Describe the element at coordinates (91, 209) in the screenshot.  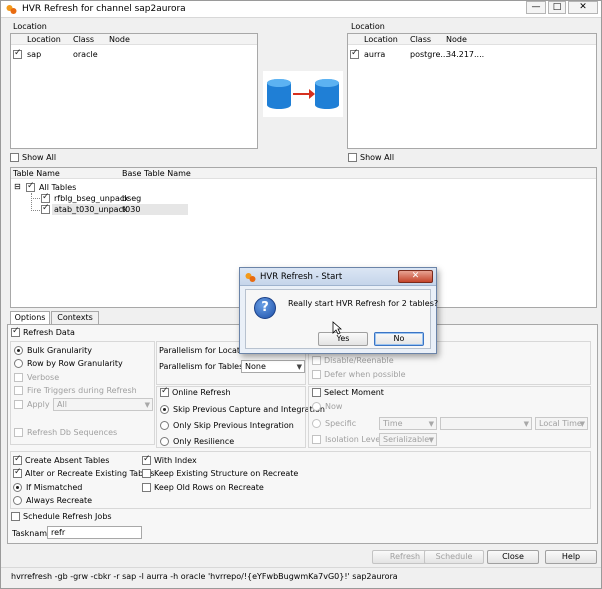
I see `table-row-name: atab_t030_unpack` at that location.